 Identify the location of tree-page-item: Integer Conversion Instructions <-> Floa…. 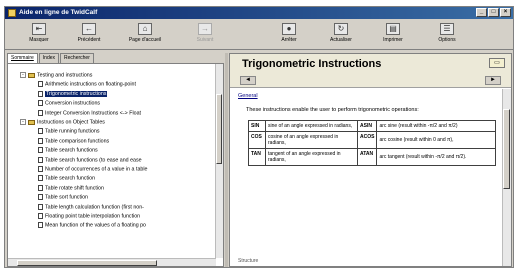
(89, 113).